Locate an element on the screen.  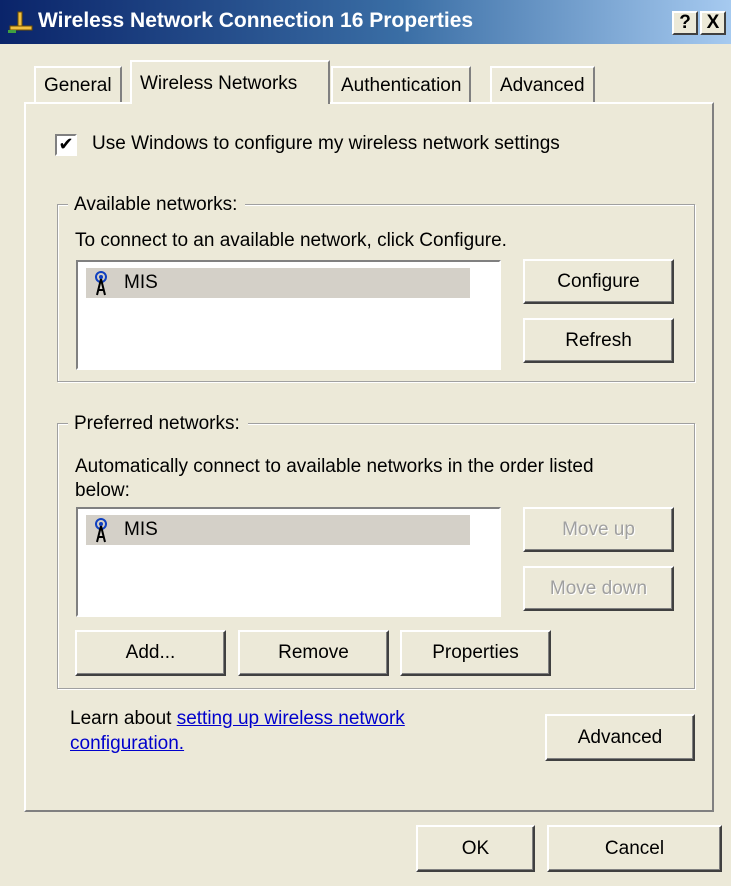
available-networks-legend: Available networks: is located at coordinates (157, 205).